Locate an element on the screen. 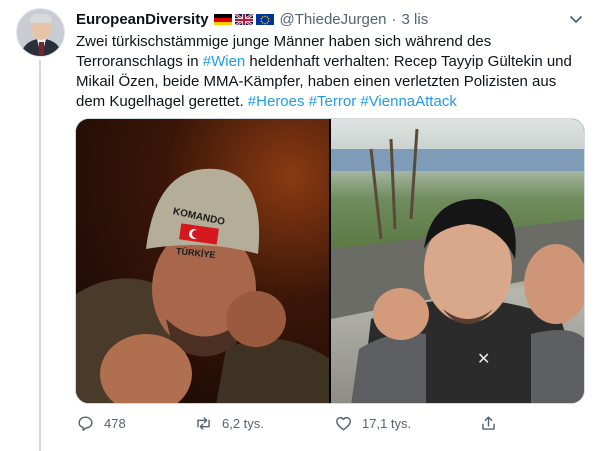 This screenshot has height=451, width=602. reply-icon is located at coordinates (85, 423).